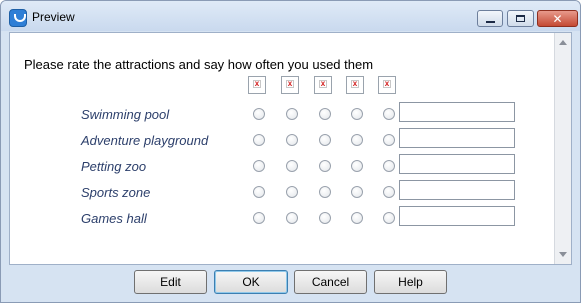 The width and height of the screenshot is (581, 303). I want to click on rating-radio-r3-c2, so click(292, 166).